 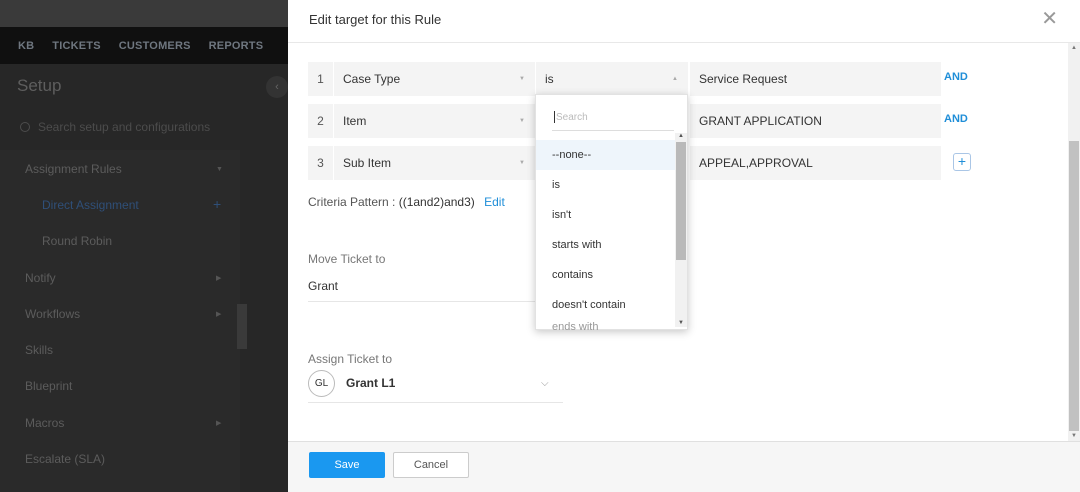 What do you see at coordinates (494, 202) in the screenshot?
I see `edit-pattern-link: Edit` at bounding box center [494, 202].